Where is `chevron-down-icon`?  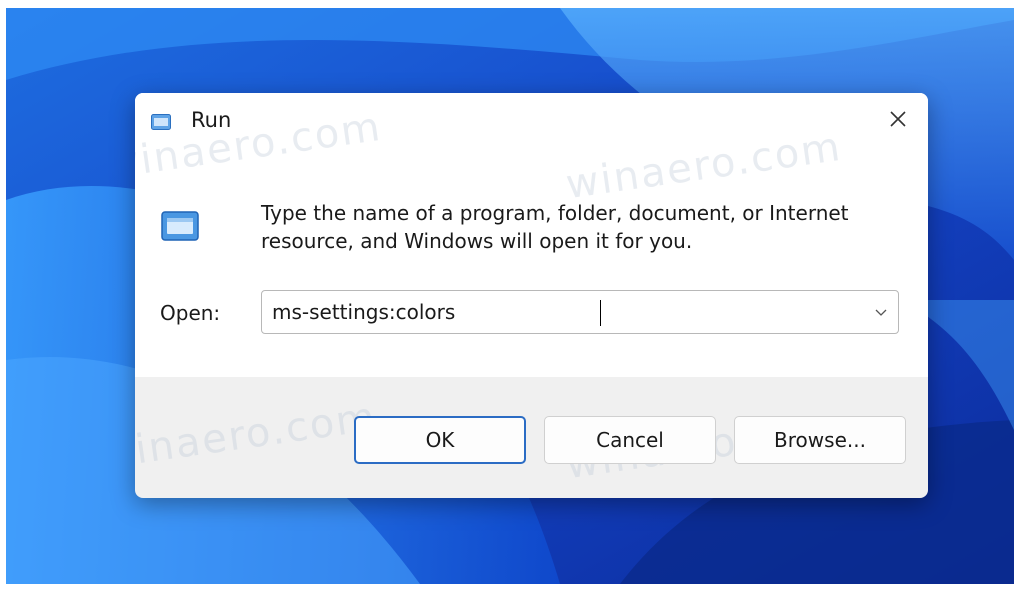 chevron-down-icon is located at coordinates (881, 312).